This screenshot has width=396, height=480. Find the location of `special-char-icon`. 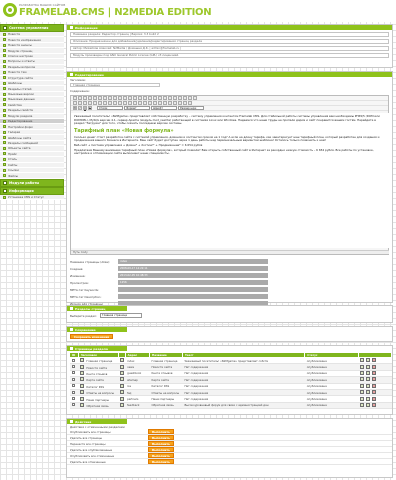

special-char-icon is located at coordinates (160, 103).